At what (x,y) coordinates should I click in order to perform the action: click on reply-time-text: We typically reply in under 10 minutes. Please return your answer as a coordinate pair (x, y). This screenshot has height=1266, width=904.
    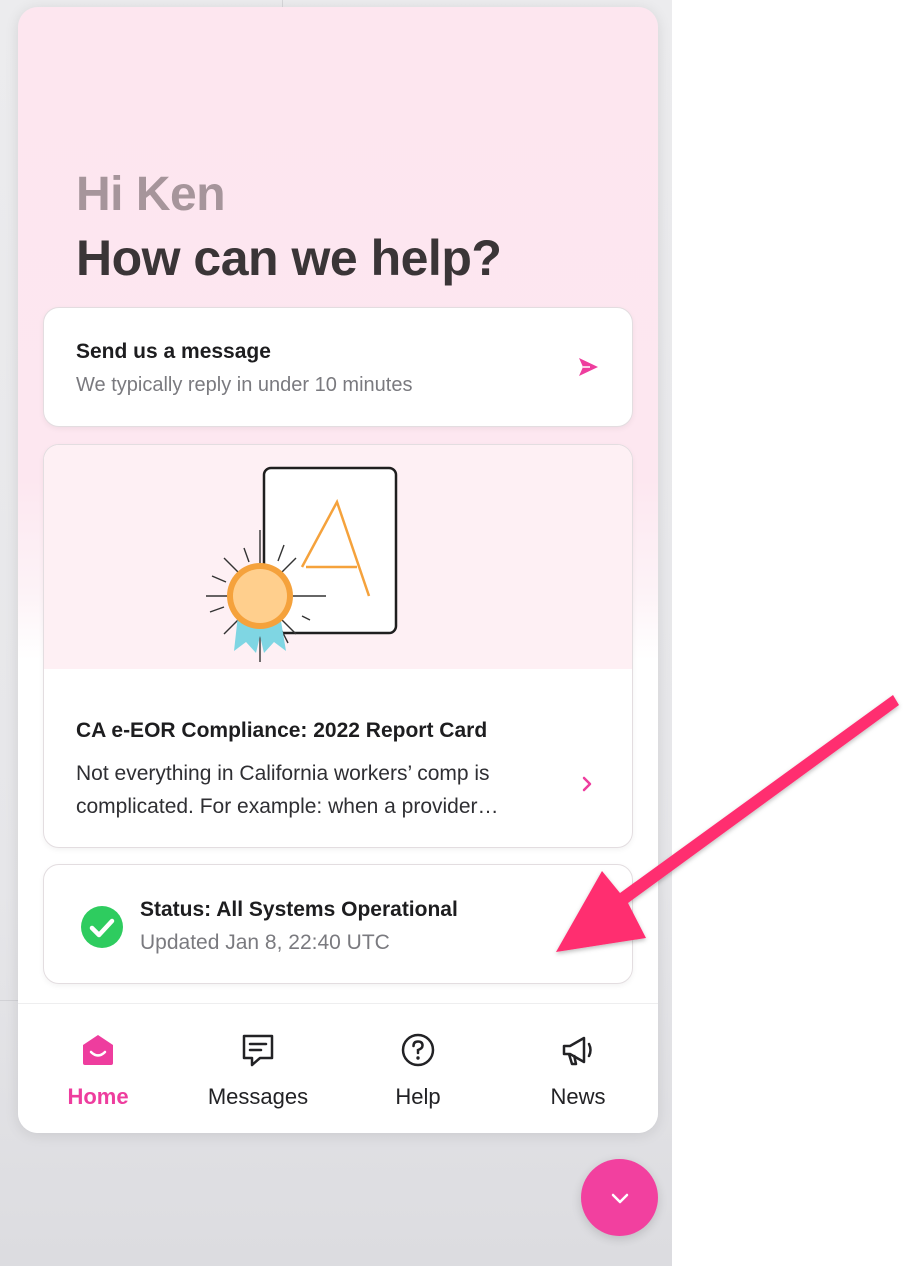
    Looking at the image, I should click on (244, 385).